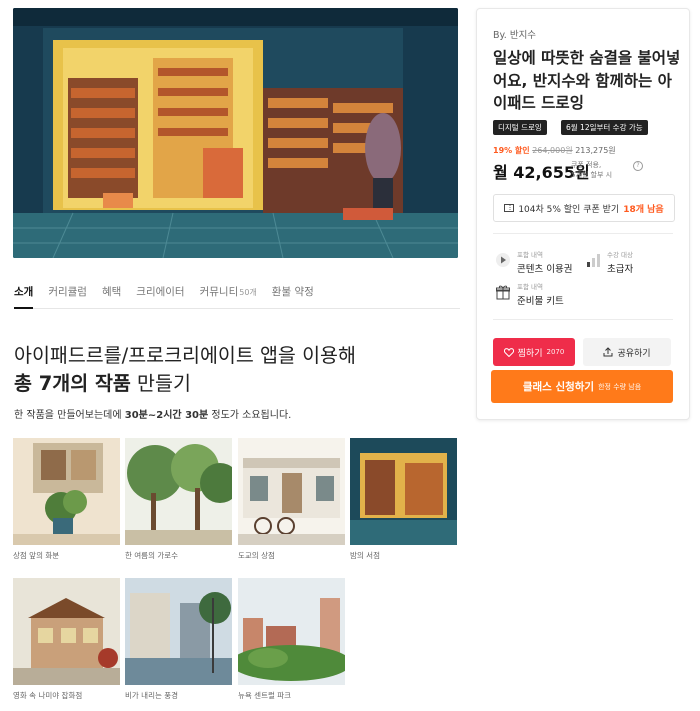 This screenshot has height=711, width=700. I want to click on work-caption: 도교의 상점, so click(256, 555).